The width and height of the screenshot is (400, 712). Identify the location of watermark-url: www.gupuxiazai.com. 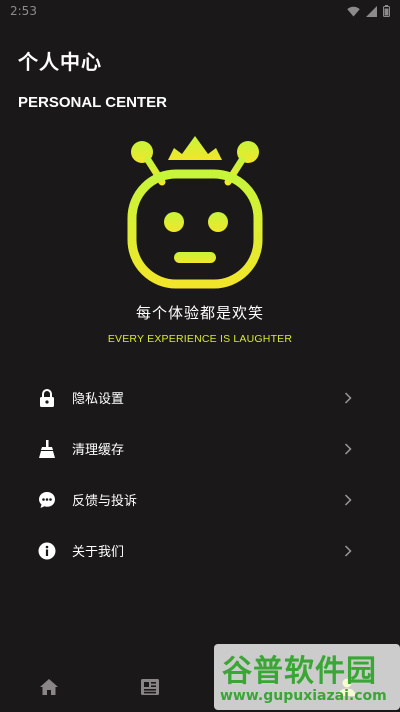
(303, 696).